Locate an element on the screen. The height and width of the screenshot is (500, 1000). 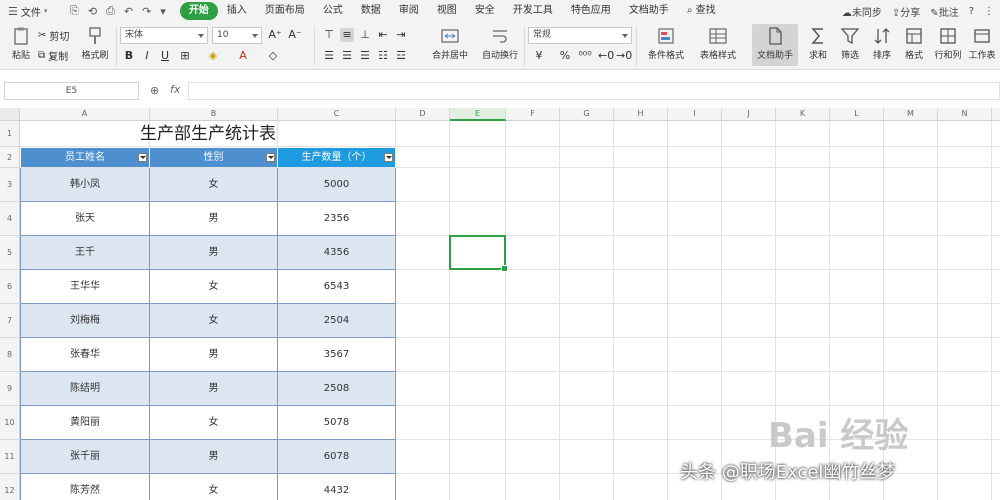
row-header: 3 is located at coordinates (10, 185).